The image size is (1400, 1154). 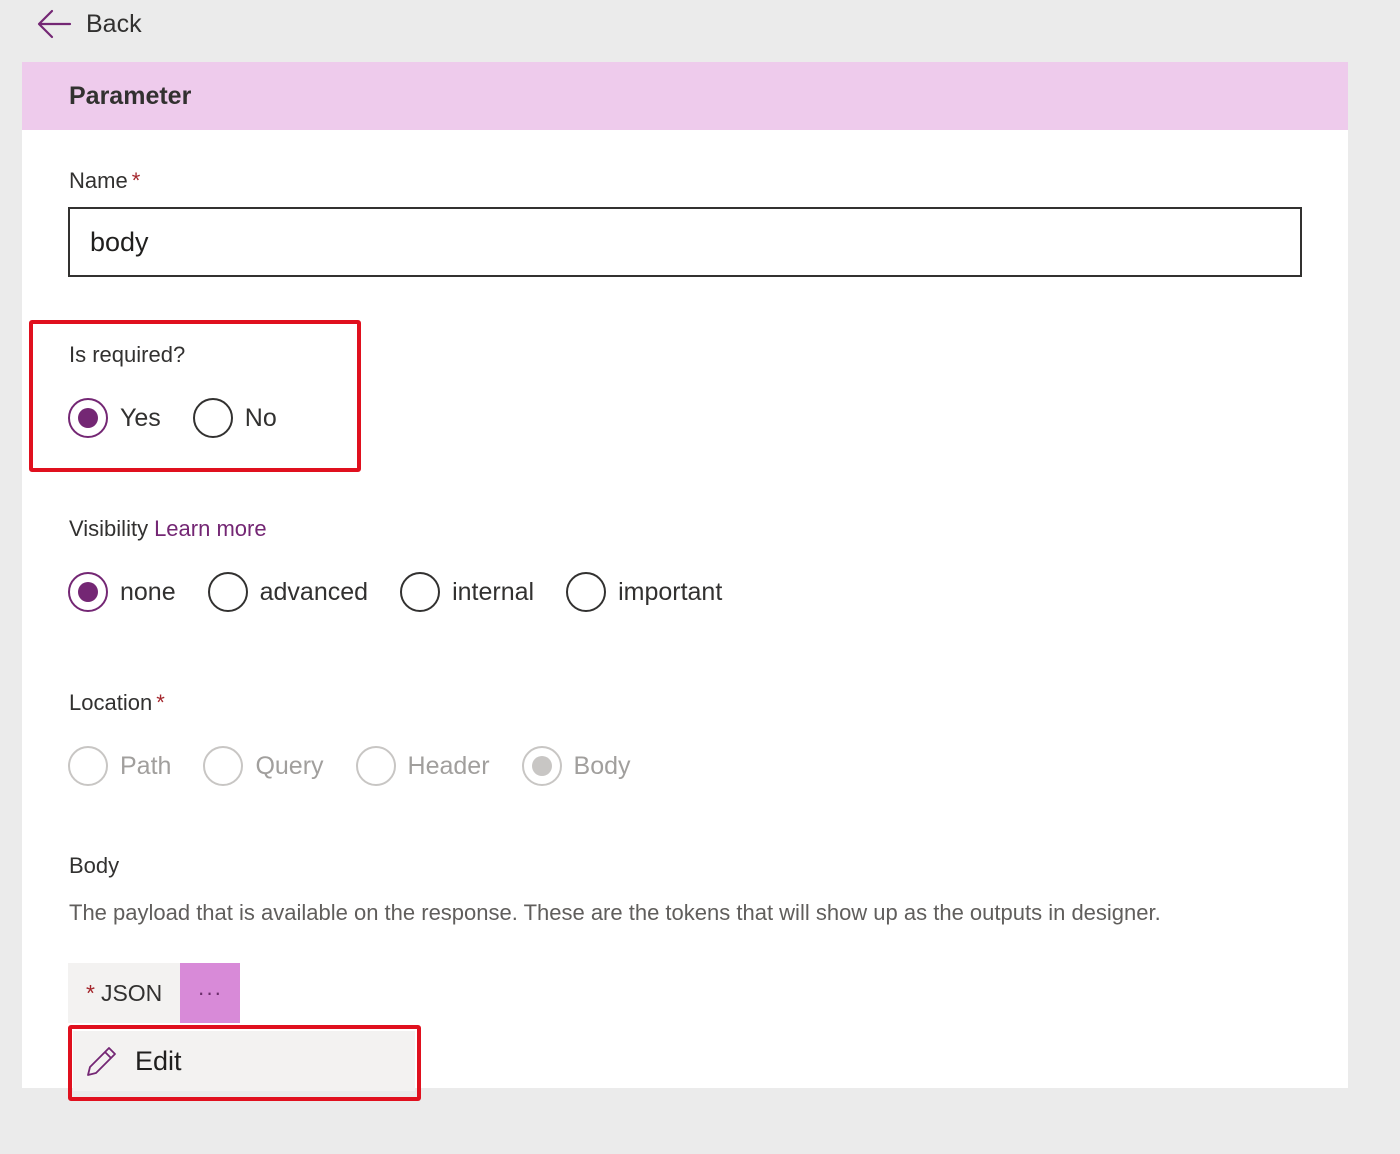 I want to click on location-options: Path Query Header Body, so click(x=365, y=766).